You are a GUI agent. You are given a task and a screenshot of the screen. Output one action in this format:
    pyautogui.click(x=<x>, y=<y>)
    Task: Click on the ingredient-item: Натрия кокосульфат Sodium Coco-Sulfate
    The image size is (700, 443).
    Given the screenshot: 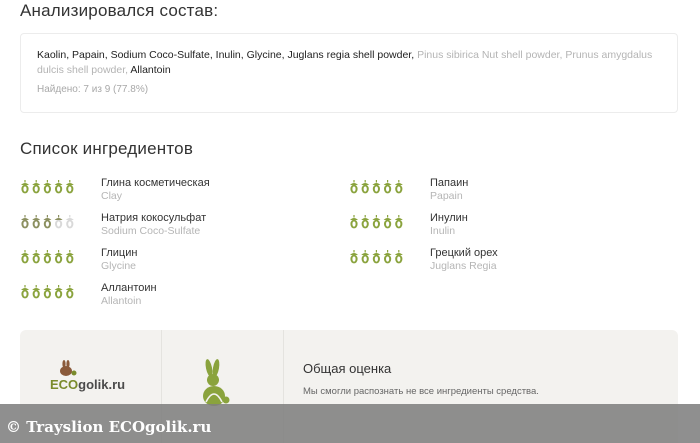 What is the action you would take?
    pyautogui.click(x=170, y=226)
    